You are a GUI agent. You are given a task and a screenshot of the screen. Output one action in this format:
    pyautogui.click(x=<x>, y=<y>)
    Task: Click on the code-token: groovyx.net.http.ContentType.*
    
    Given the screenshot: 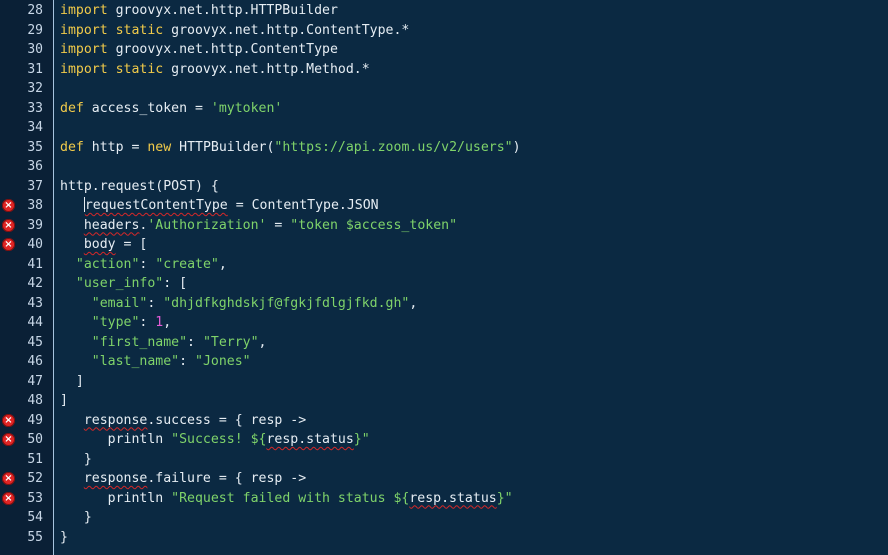 What is the action you would take?
    pyautogui.click(x=286, y=30)
    